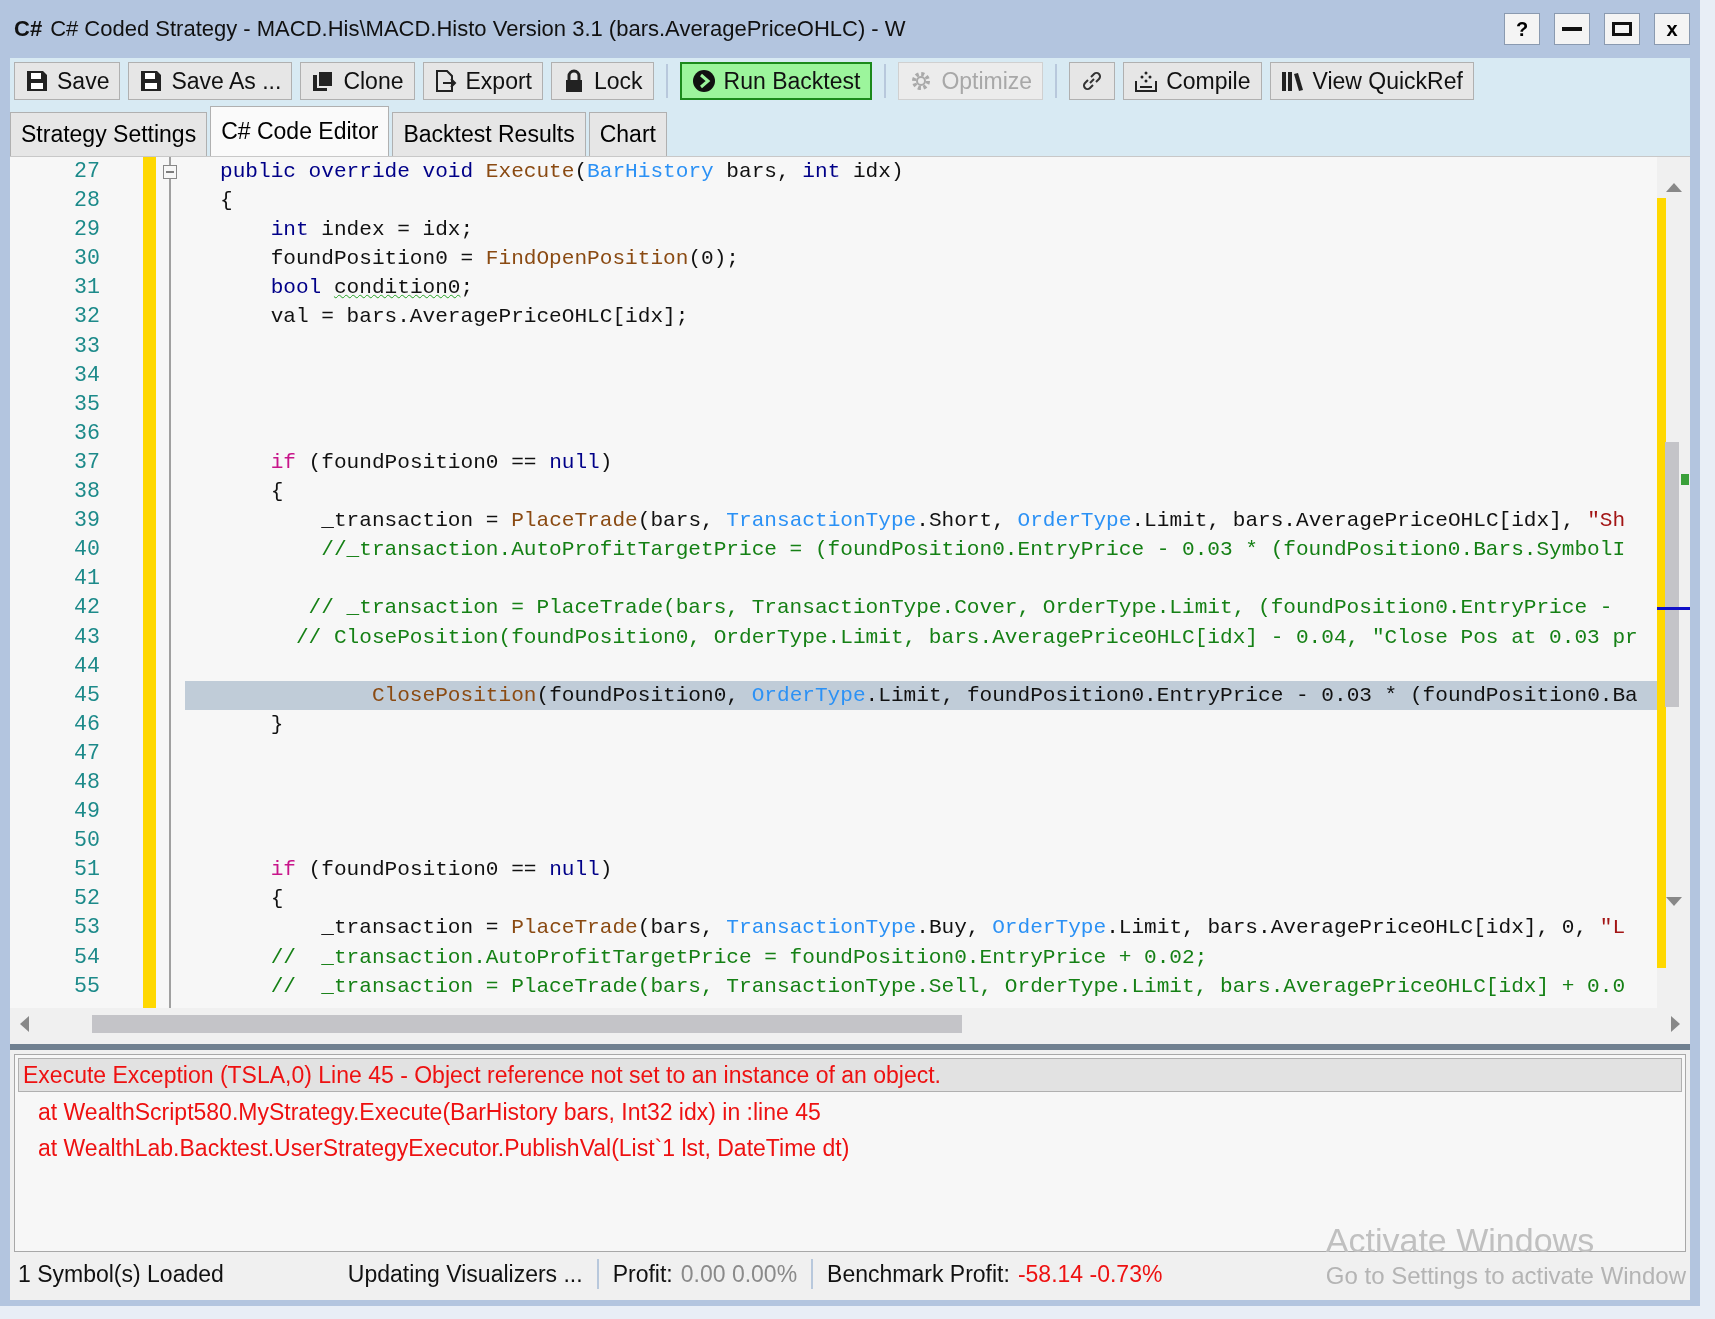 Image resolution: width=1715 pixels, height=1319 pixels. What do you see at coordinates (67, 81) in the screenshot?
I see `toolbar-button: Save` at bounding box center [67, 81].